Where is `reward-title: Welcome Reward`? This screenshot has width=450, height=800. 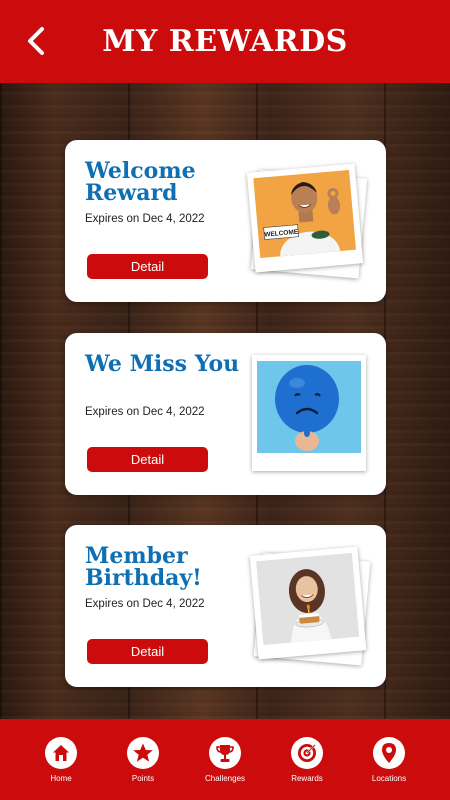
reward-title: Welcome Reward is located at coordinates (140, 182).